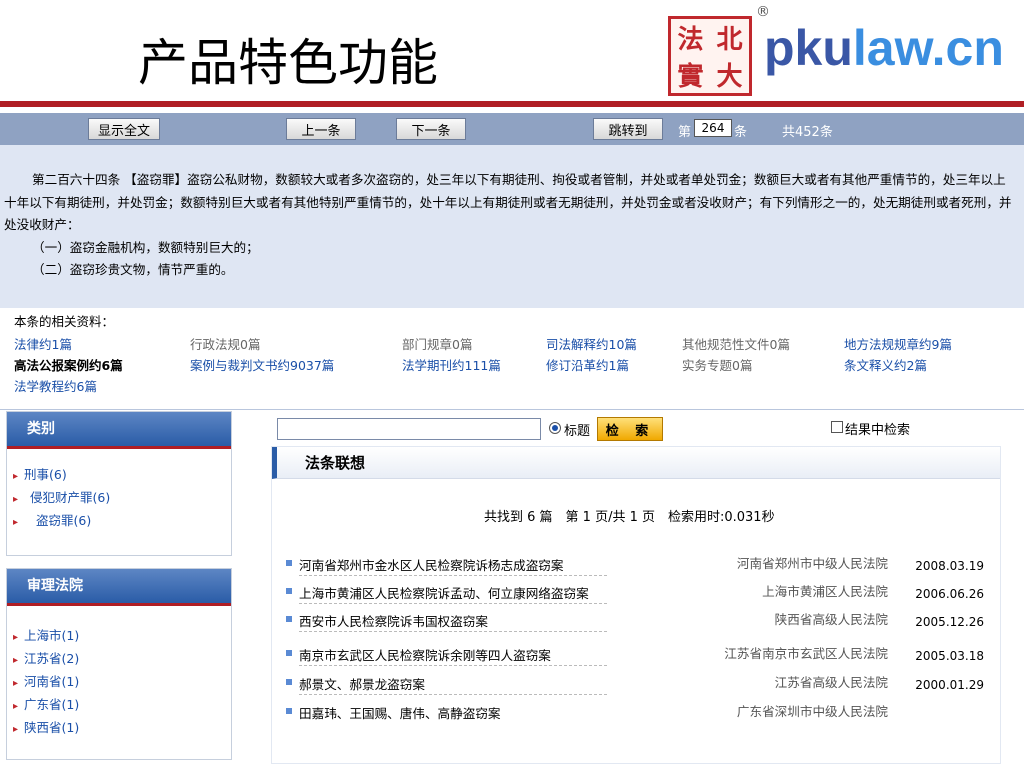 The image size is (1024, 768). Describe the element at coordinates (119, 430) in the screenshot. I see `category-title: 类别` at that location.